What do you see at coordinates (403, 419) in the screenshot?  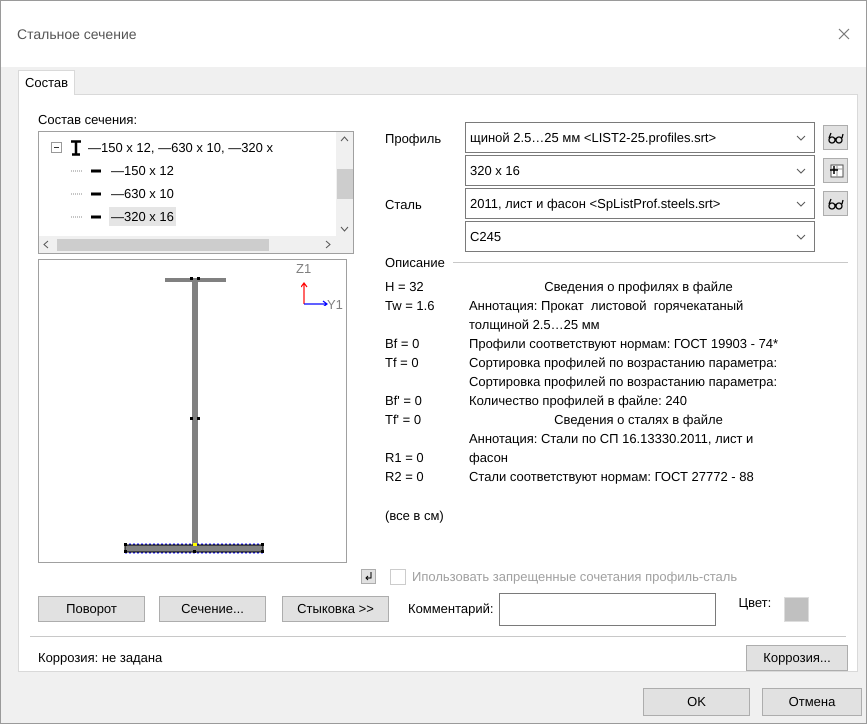 I see `parameter-value: Tf' = 0` at bounding box center [403, 419].